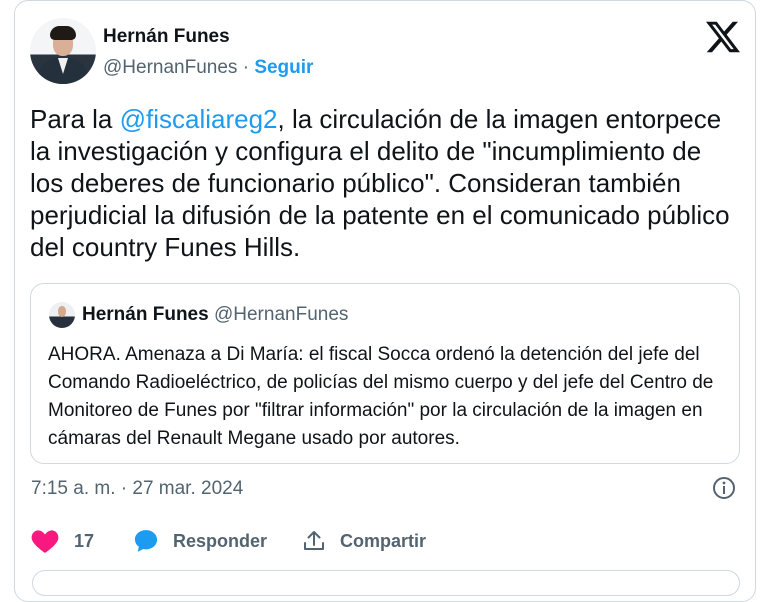  Describe the element at coordinates (62, 541) in the screenshot. I see `like-button: 17` at that location.